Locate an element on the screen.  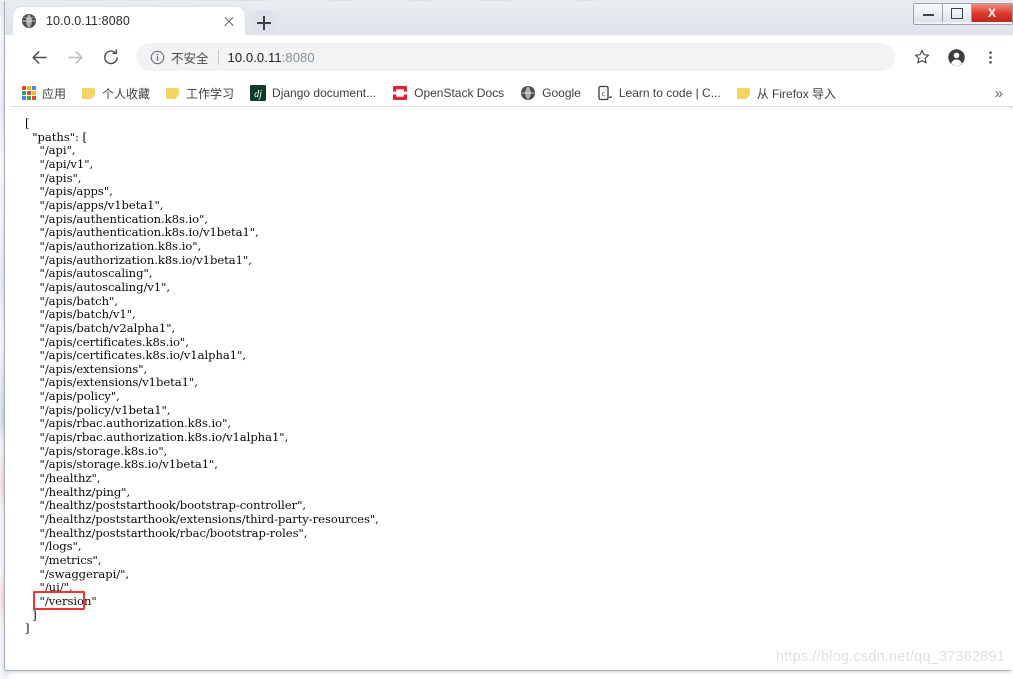
bookmark-label: 工作学习 is located at coordinates (210, 93).